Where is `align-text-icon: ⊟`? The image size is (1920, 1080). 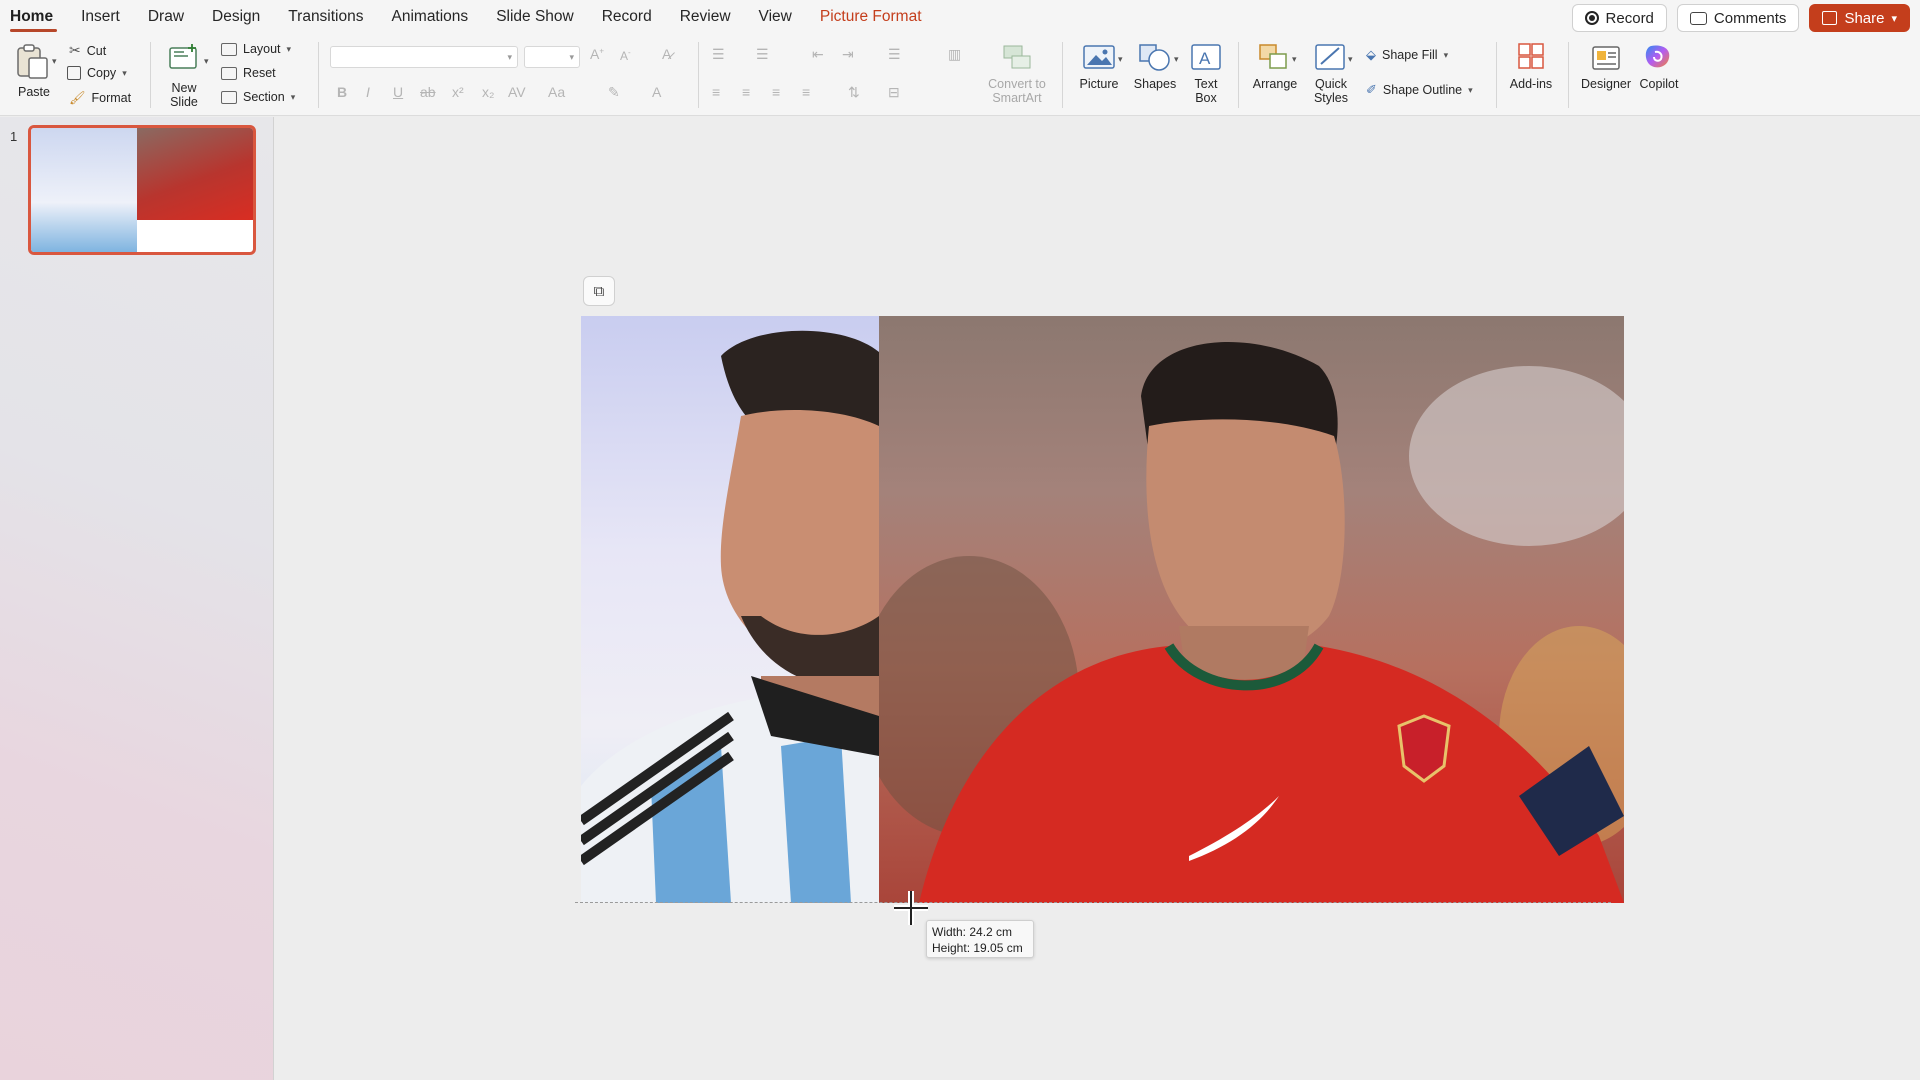
align-text-icon: ⊟ is located at coordinates (894, 92).